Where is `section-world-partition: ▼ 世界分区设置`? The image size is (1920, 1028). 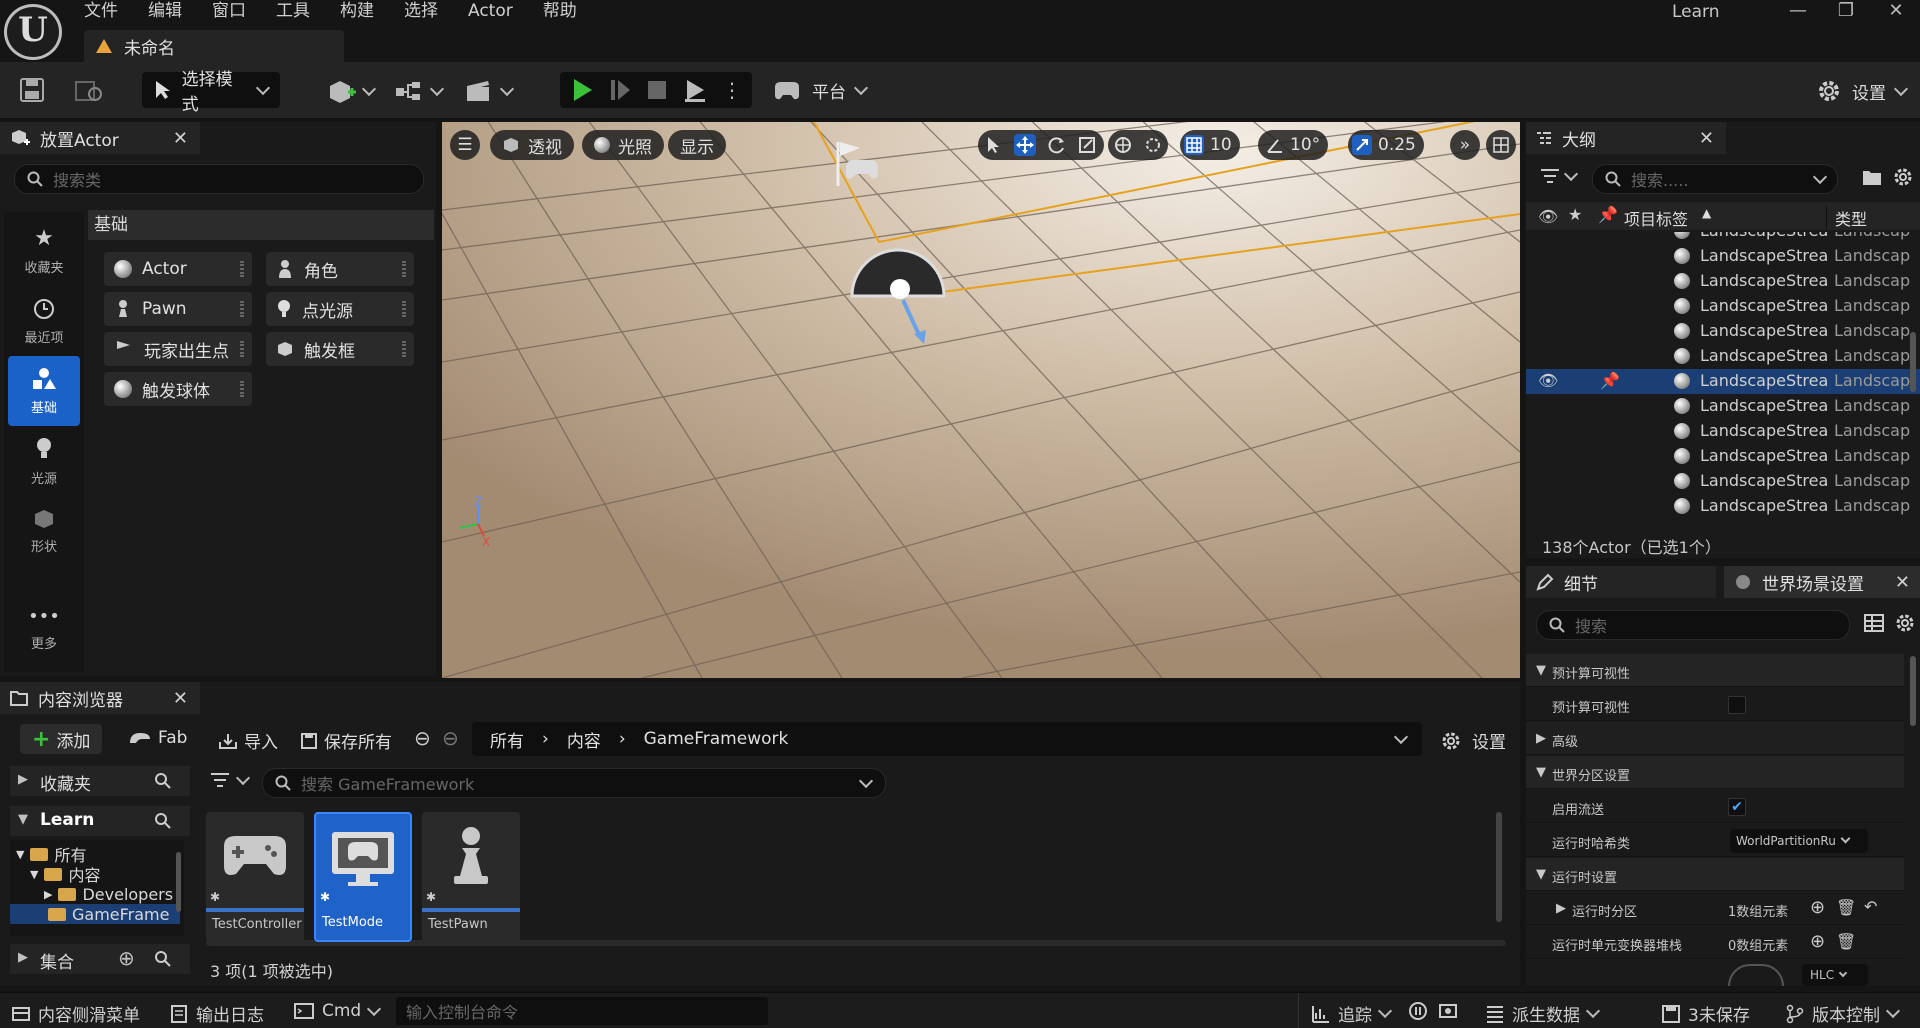 section-world-partition: ▼ 世界分区设置 is located at coordinates (1715, 772).